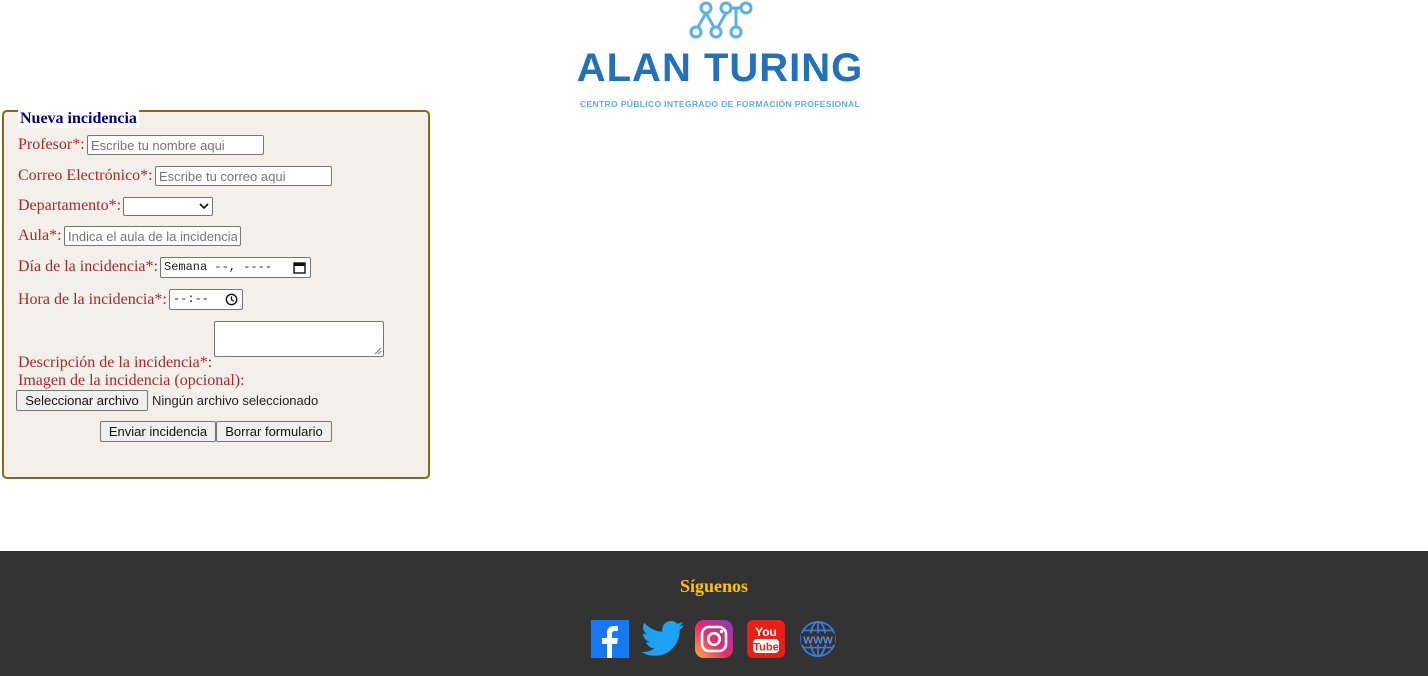 This screenshot has width=1428, height=676. What do you see at coordinates (191, 299) in the screenshot?
I see `hora-value: --:--` at bounding box center [191, 299].